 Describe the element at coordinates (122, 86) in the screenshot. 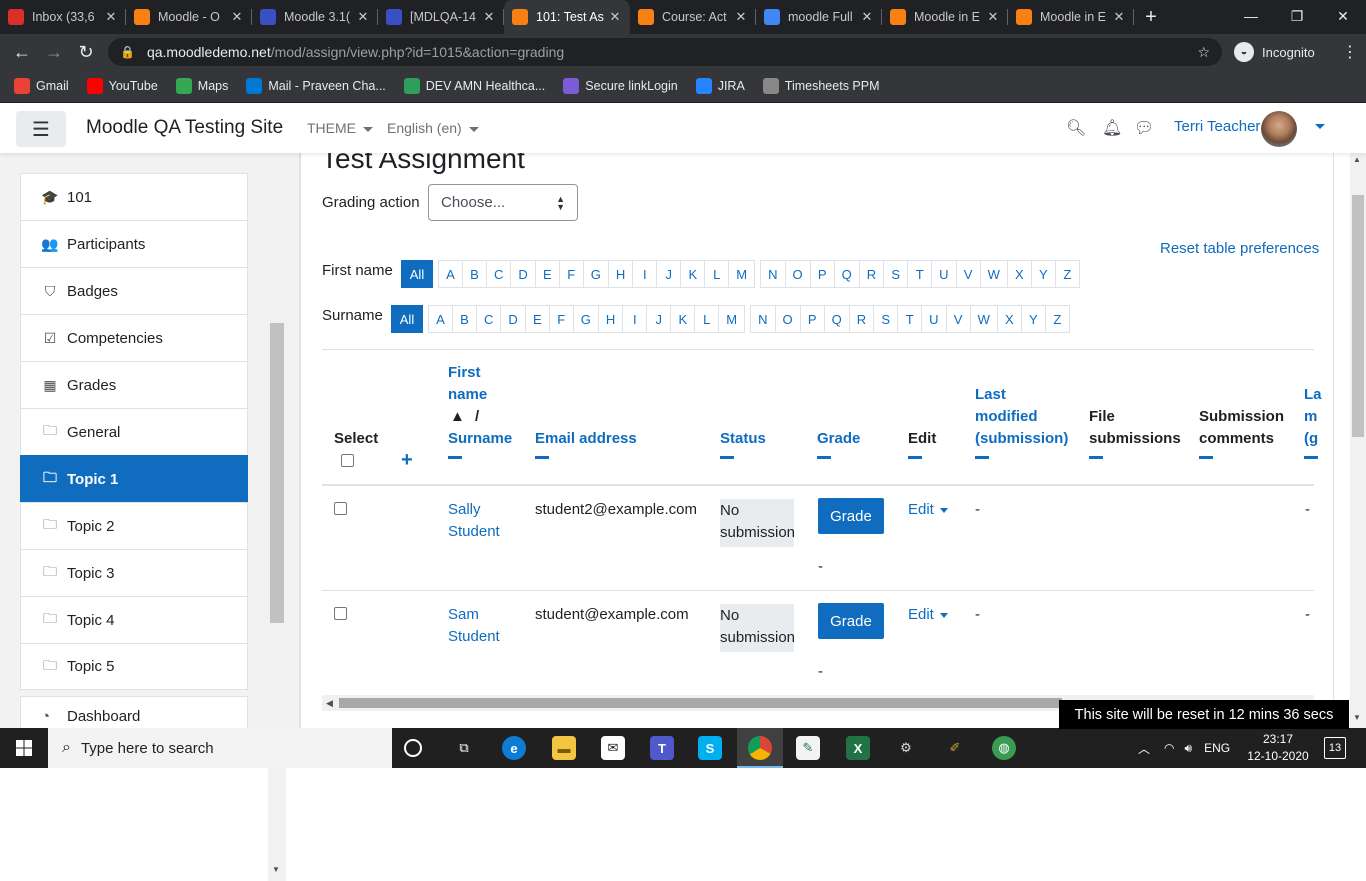

I see `bookmark-item: YouTube` at that location.